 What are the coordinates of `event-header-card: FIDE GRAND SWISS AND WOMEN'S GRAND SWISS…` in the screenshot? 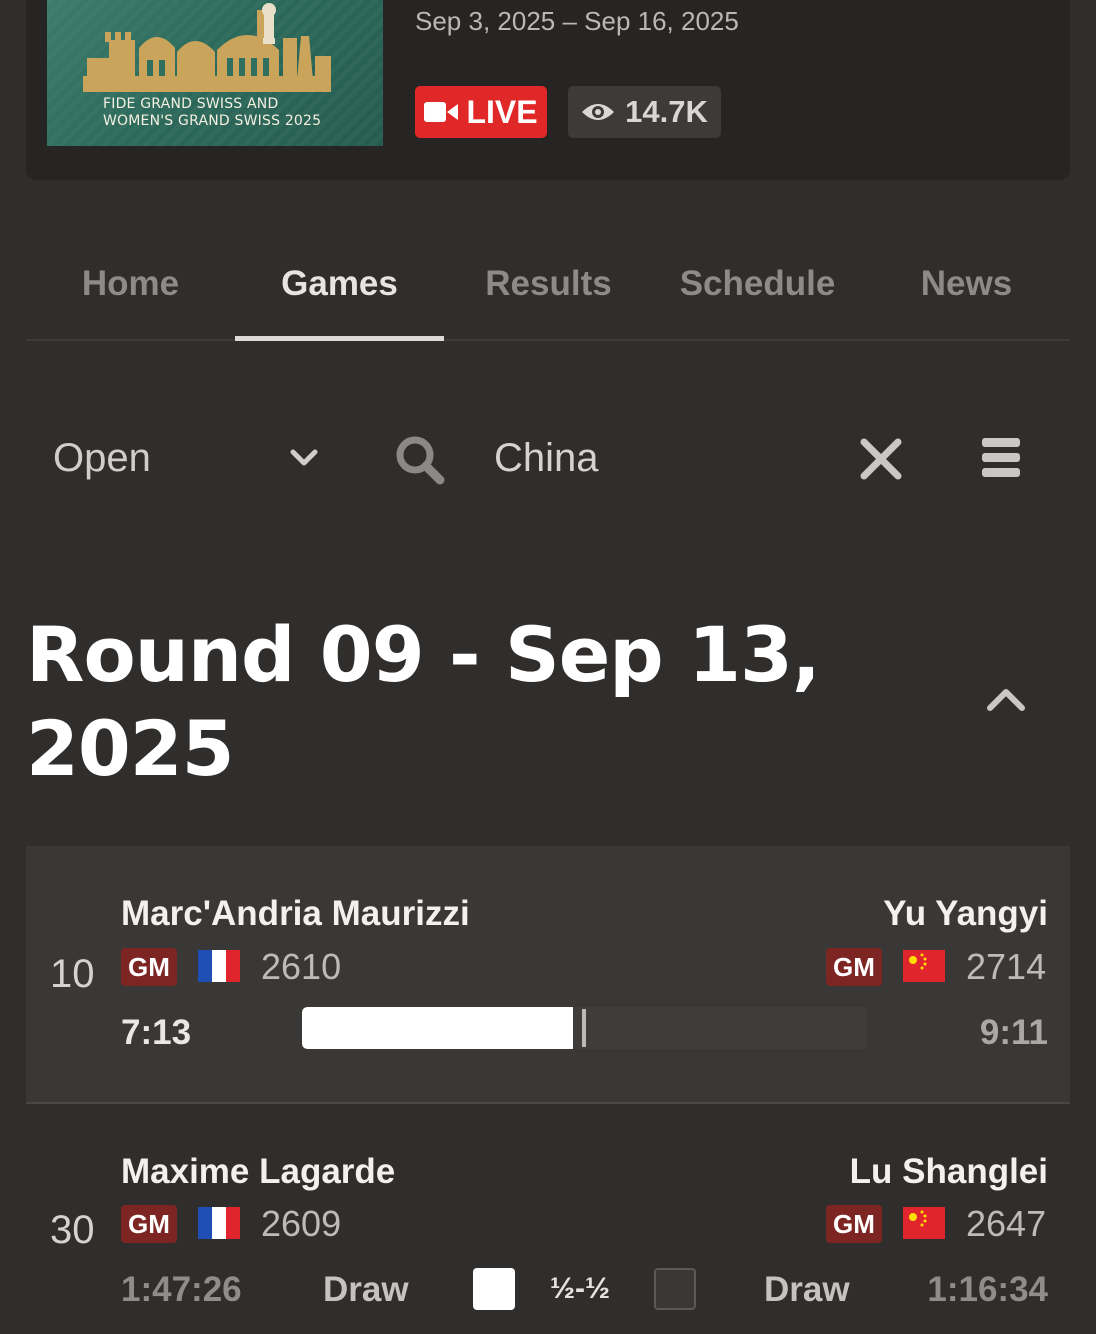 It's located at (548, 90).